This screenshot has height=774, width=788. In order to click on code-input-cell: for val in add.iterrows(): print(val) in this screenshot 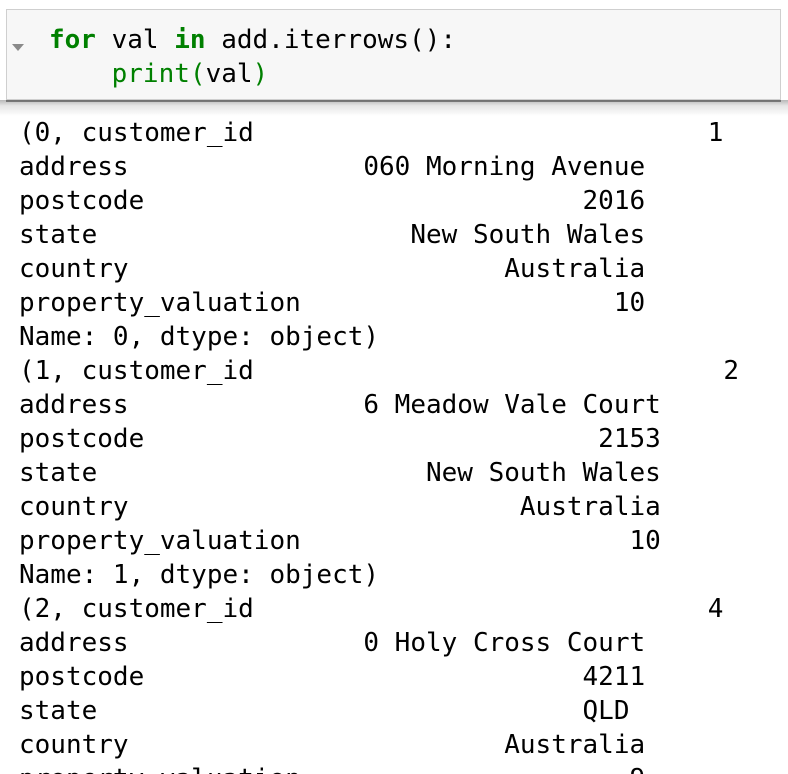, I will do `click(393, 54)`.